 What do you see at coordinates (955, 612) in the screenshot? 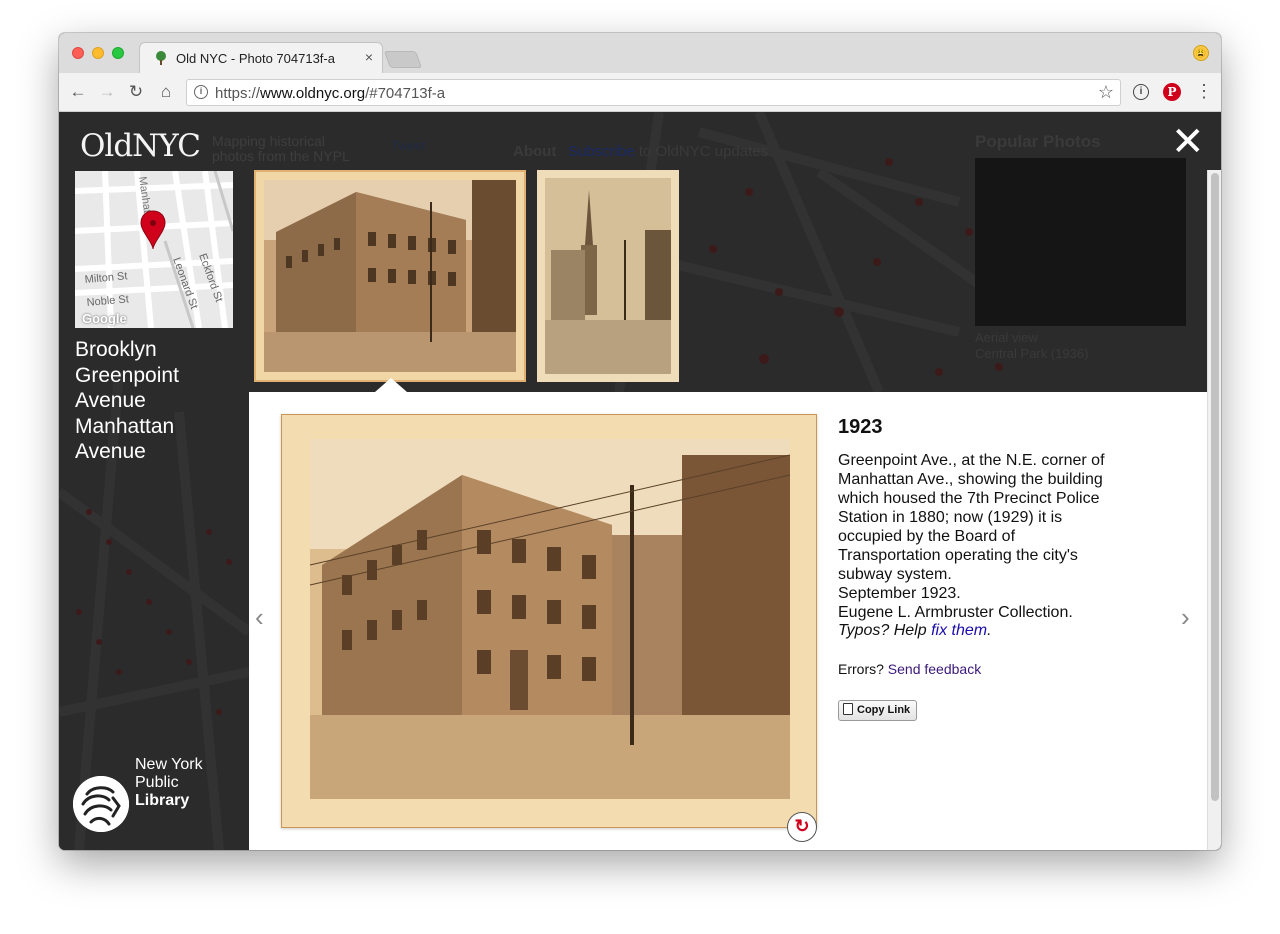
I see `description-line: Eugene L. Armbruster Collection.` at bounding box center [955, 612].